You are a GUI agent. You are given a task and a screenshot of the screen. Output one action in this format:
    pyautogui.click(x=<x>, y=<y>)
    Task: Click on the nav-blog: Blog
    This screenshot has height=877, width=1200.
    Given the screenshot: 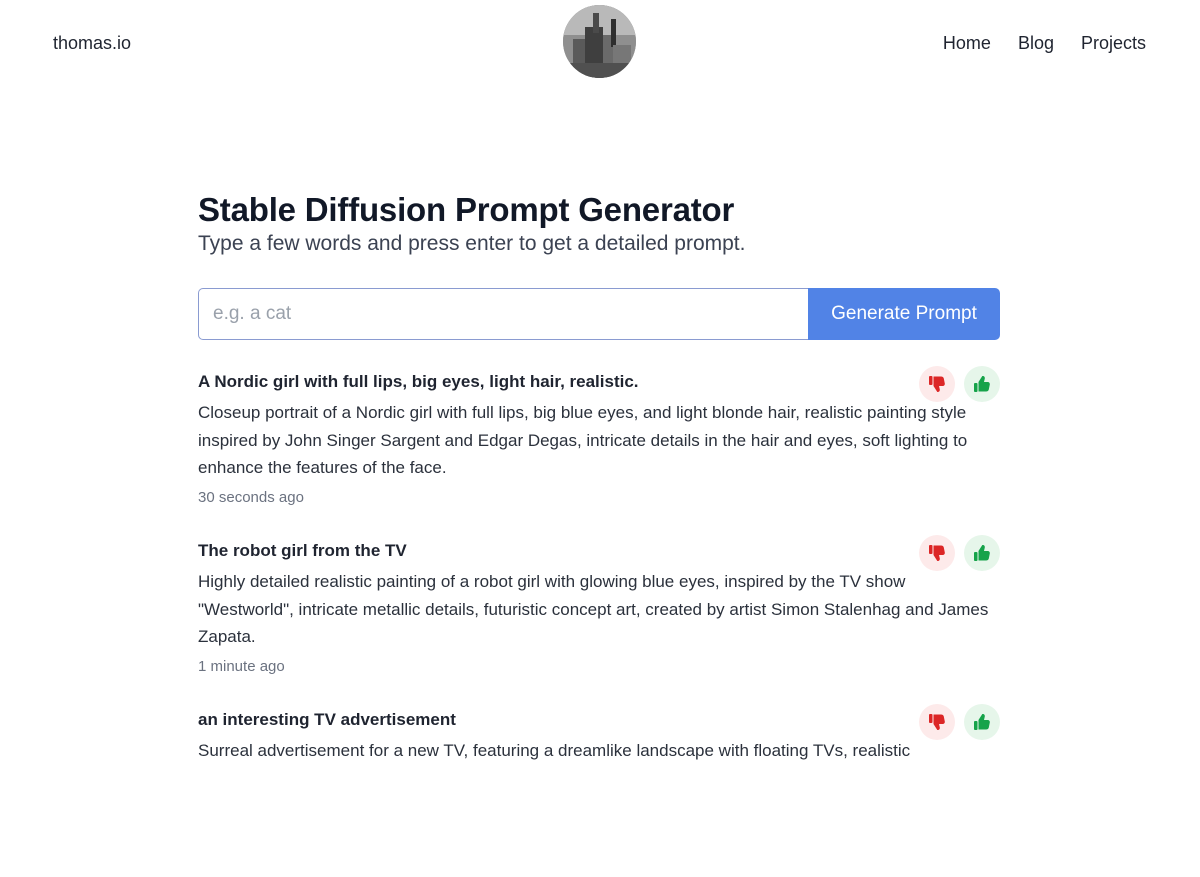 What is the action you would take?
    pyautogui.click(x=1036, y=43)
    